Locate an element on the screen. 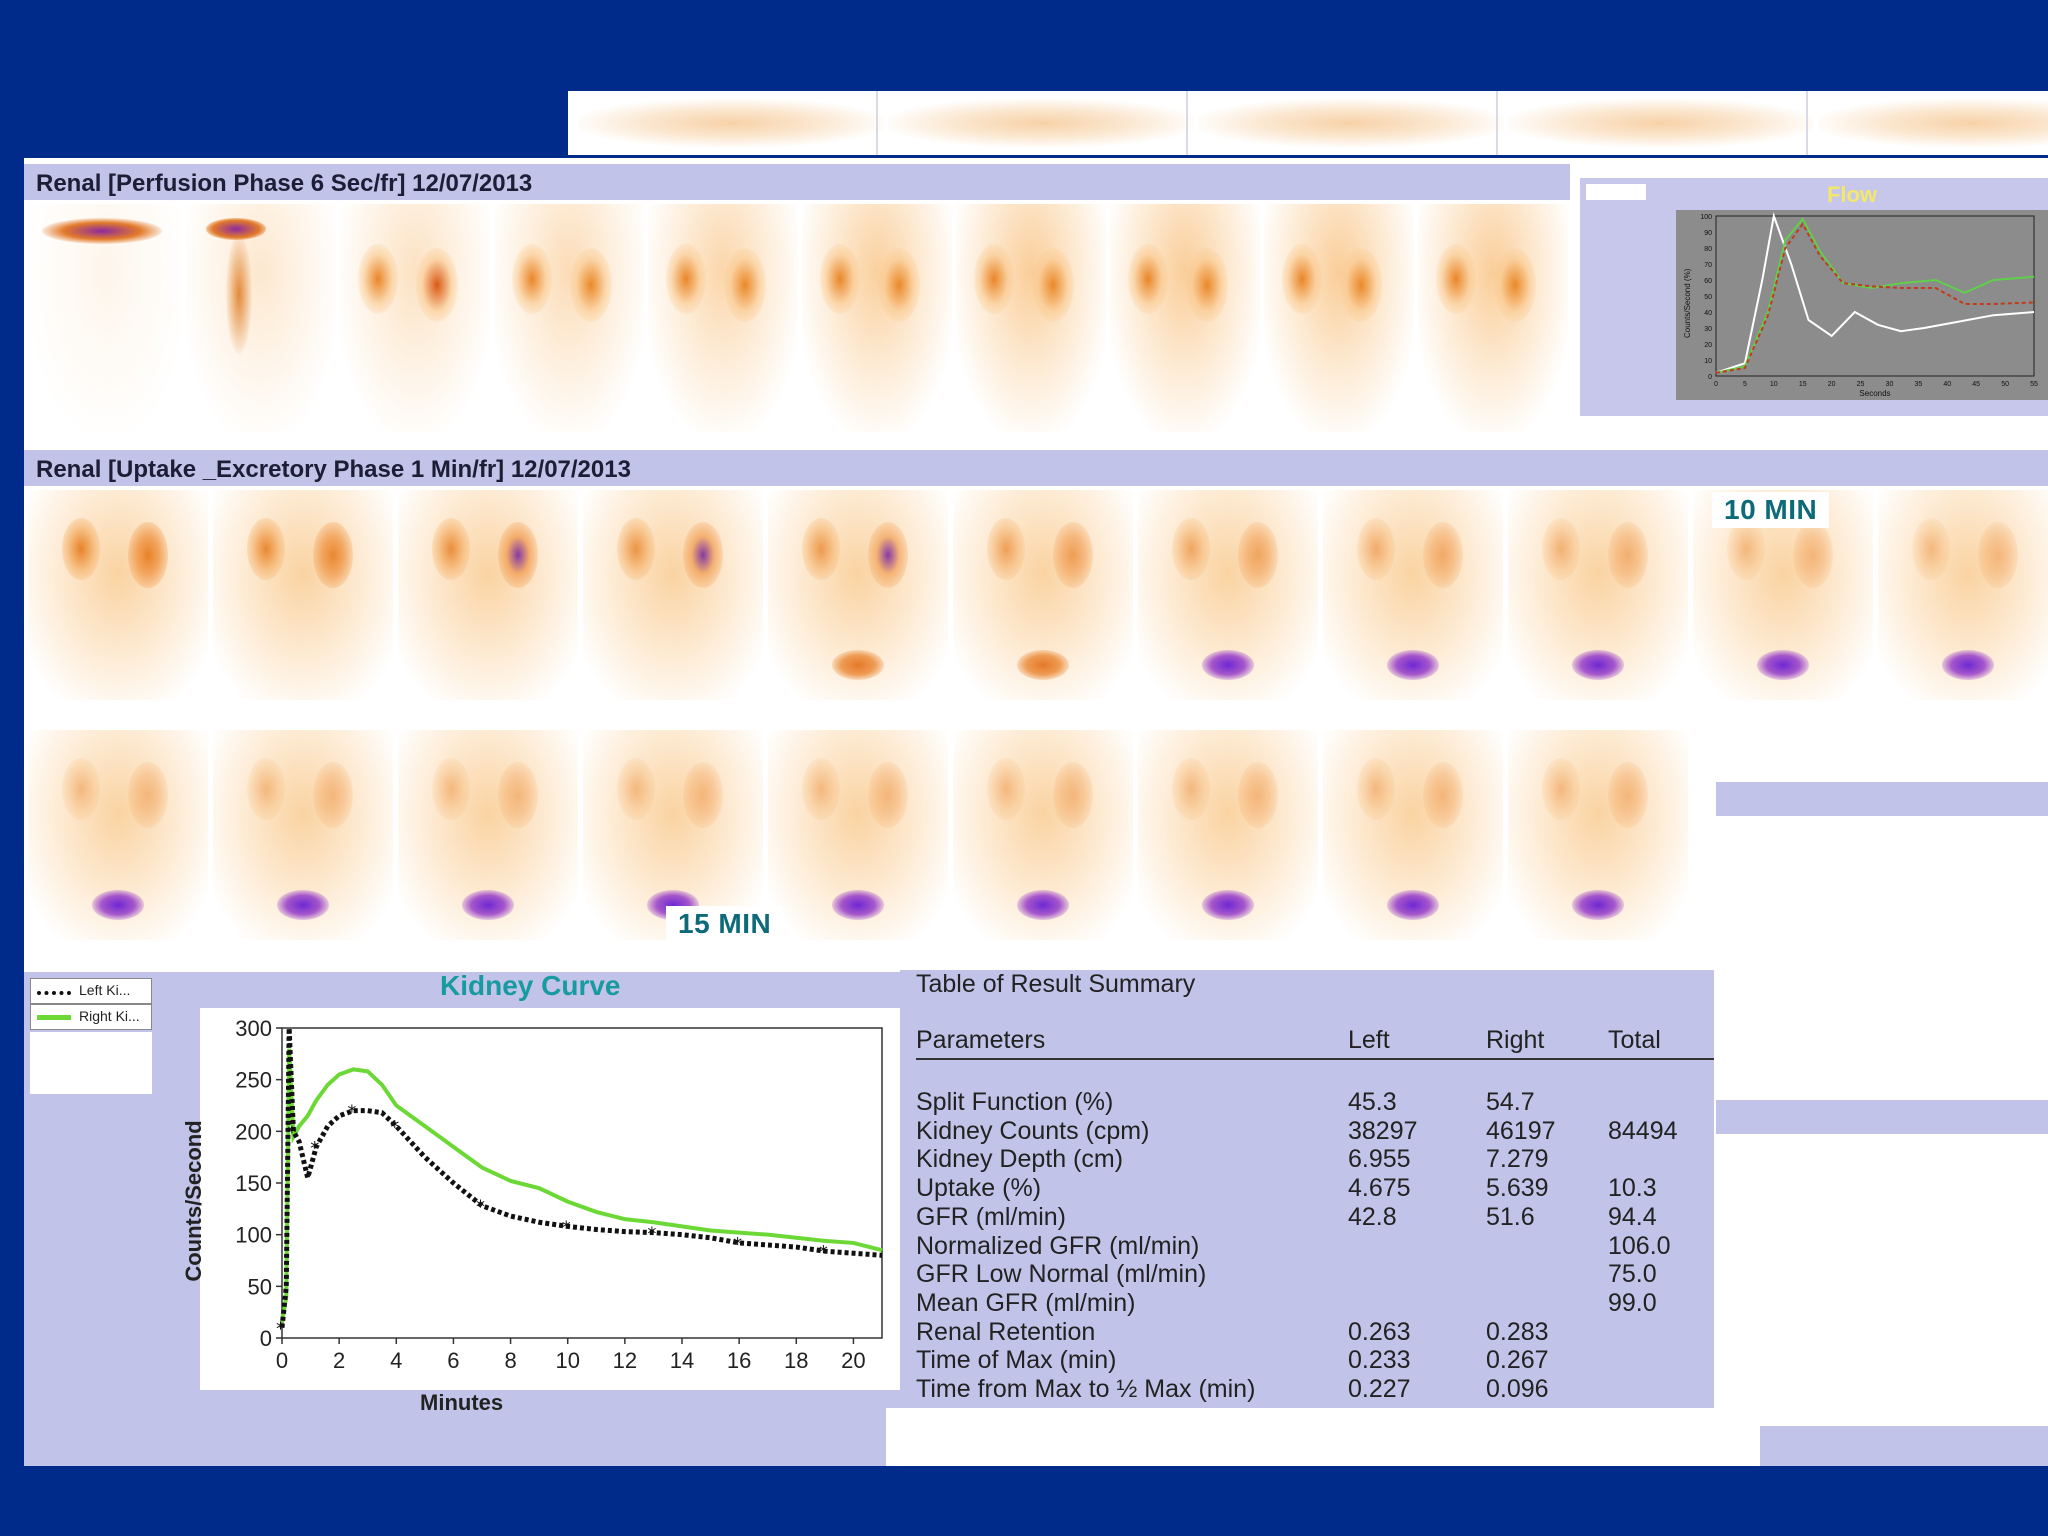  right-value: 7.279 is located at coordinates (1517, 1159).